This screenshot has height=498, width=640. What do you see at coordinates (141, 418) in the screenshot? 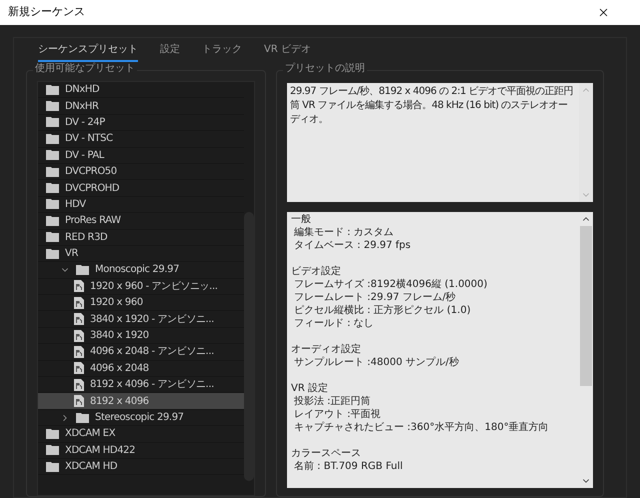
I see `tree-item: Stereoscopic 29.97` at bounding box center [141, 418].